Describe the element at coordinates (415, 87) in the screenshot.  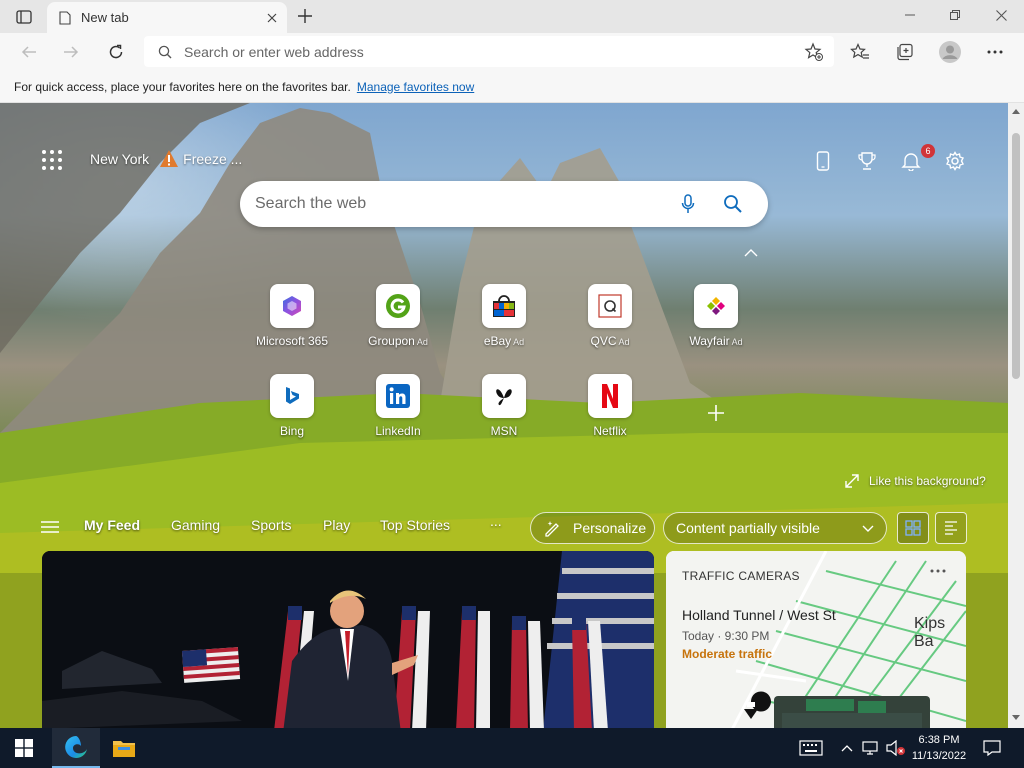
I see `manage-favorites-link: Manage favorites now` at that location.